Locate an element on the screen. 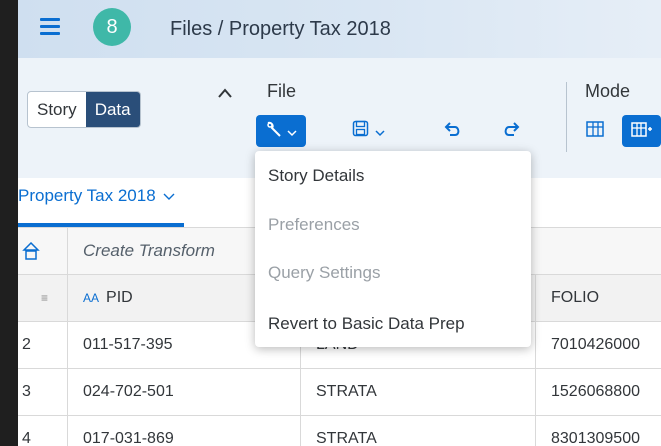 The height and width of the screenshot is (446, 661). tab-label: Property Tax 2018 is located at coordinates (87, 195).